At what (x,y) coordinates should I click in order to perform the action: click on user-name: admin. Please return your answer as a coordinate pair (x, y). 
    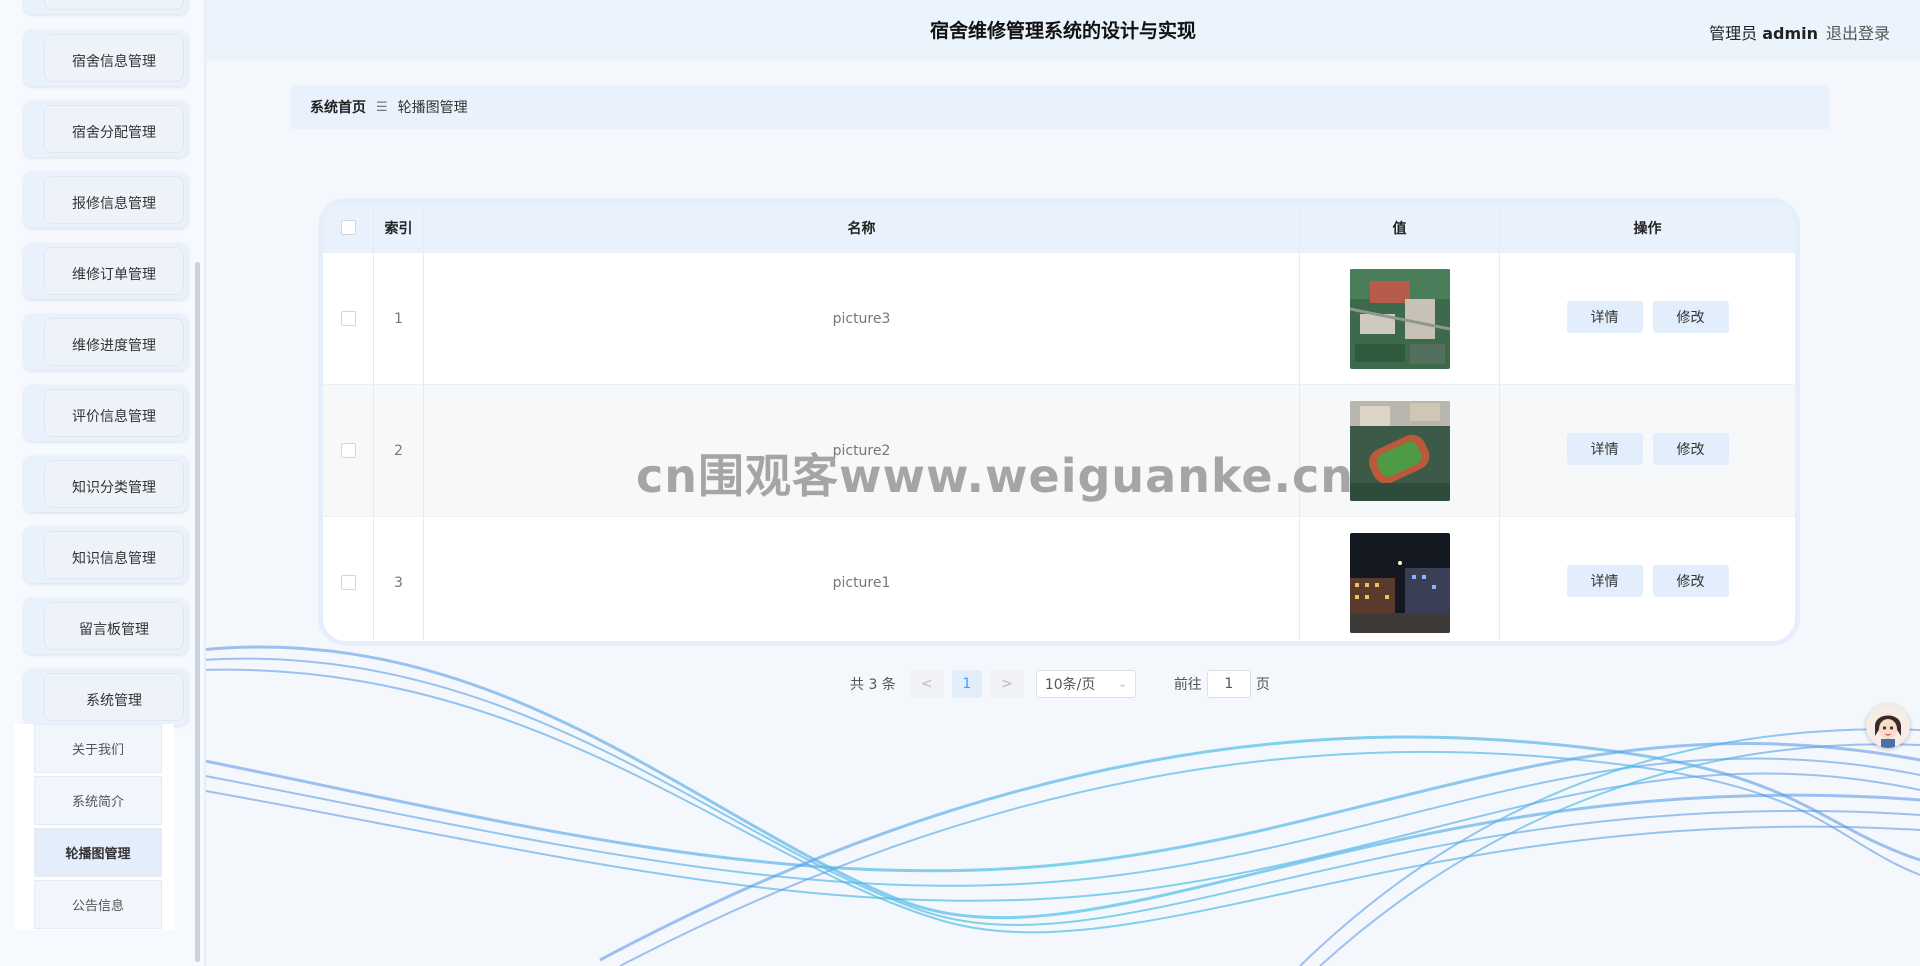
    Looking at the image, I should click on (1790, 33).